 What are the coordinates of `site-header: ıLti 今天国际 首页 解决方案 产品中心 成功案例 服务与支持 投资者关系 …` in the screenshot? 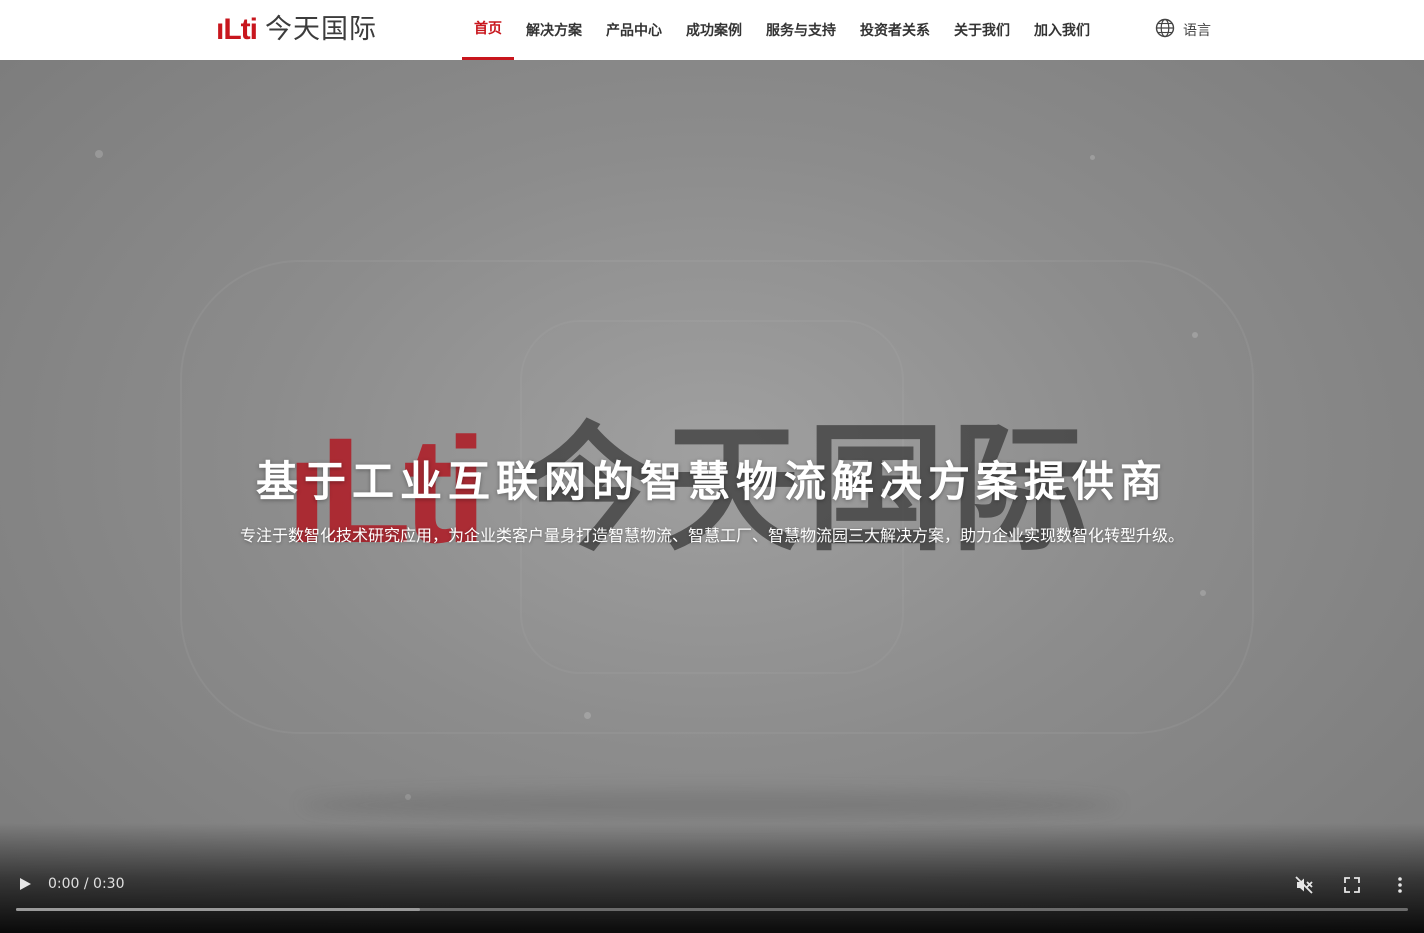 It's located at (712, 30).